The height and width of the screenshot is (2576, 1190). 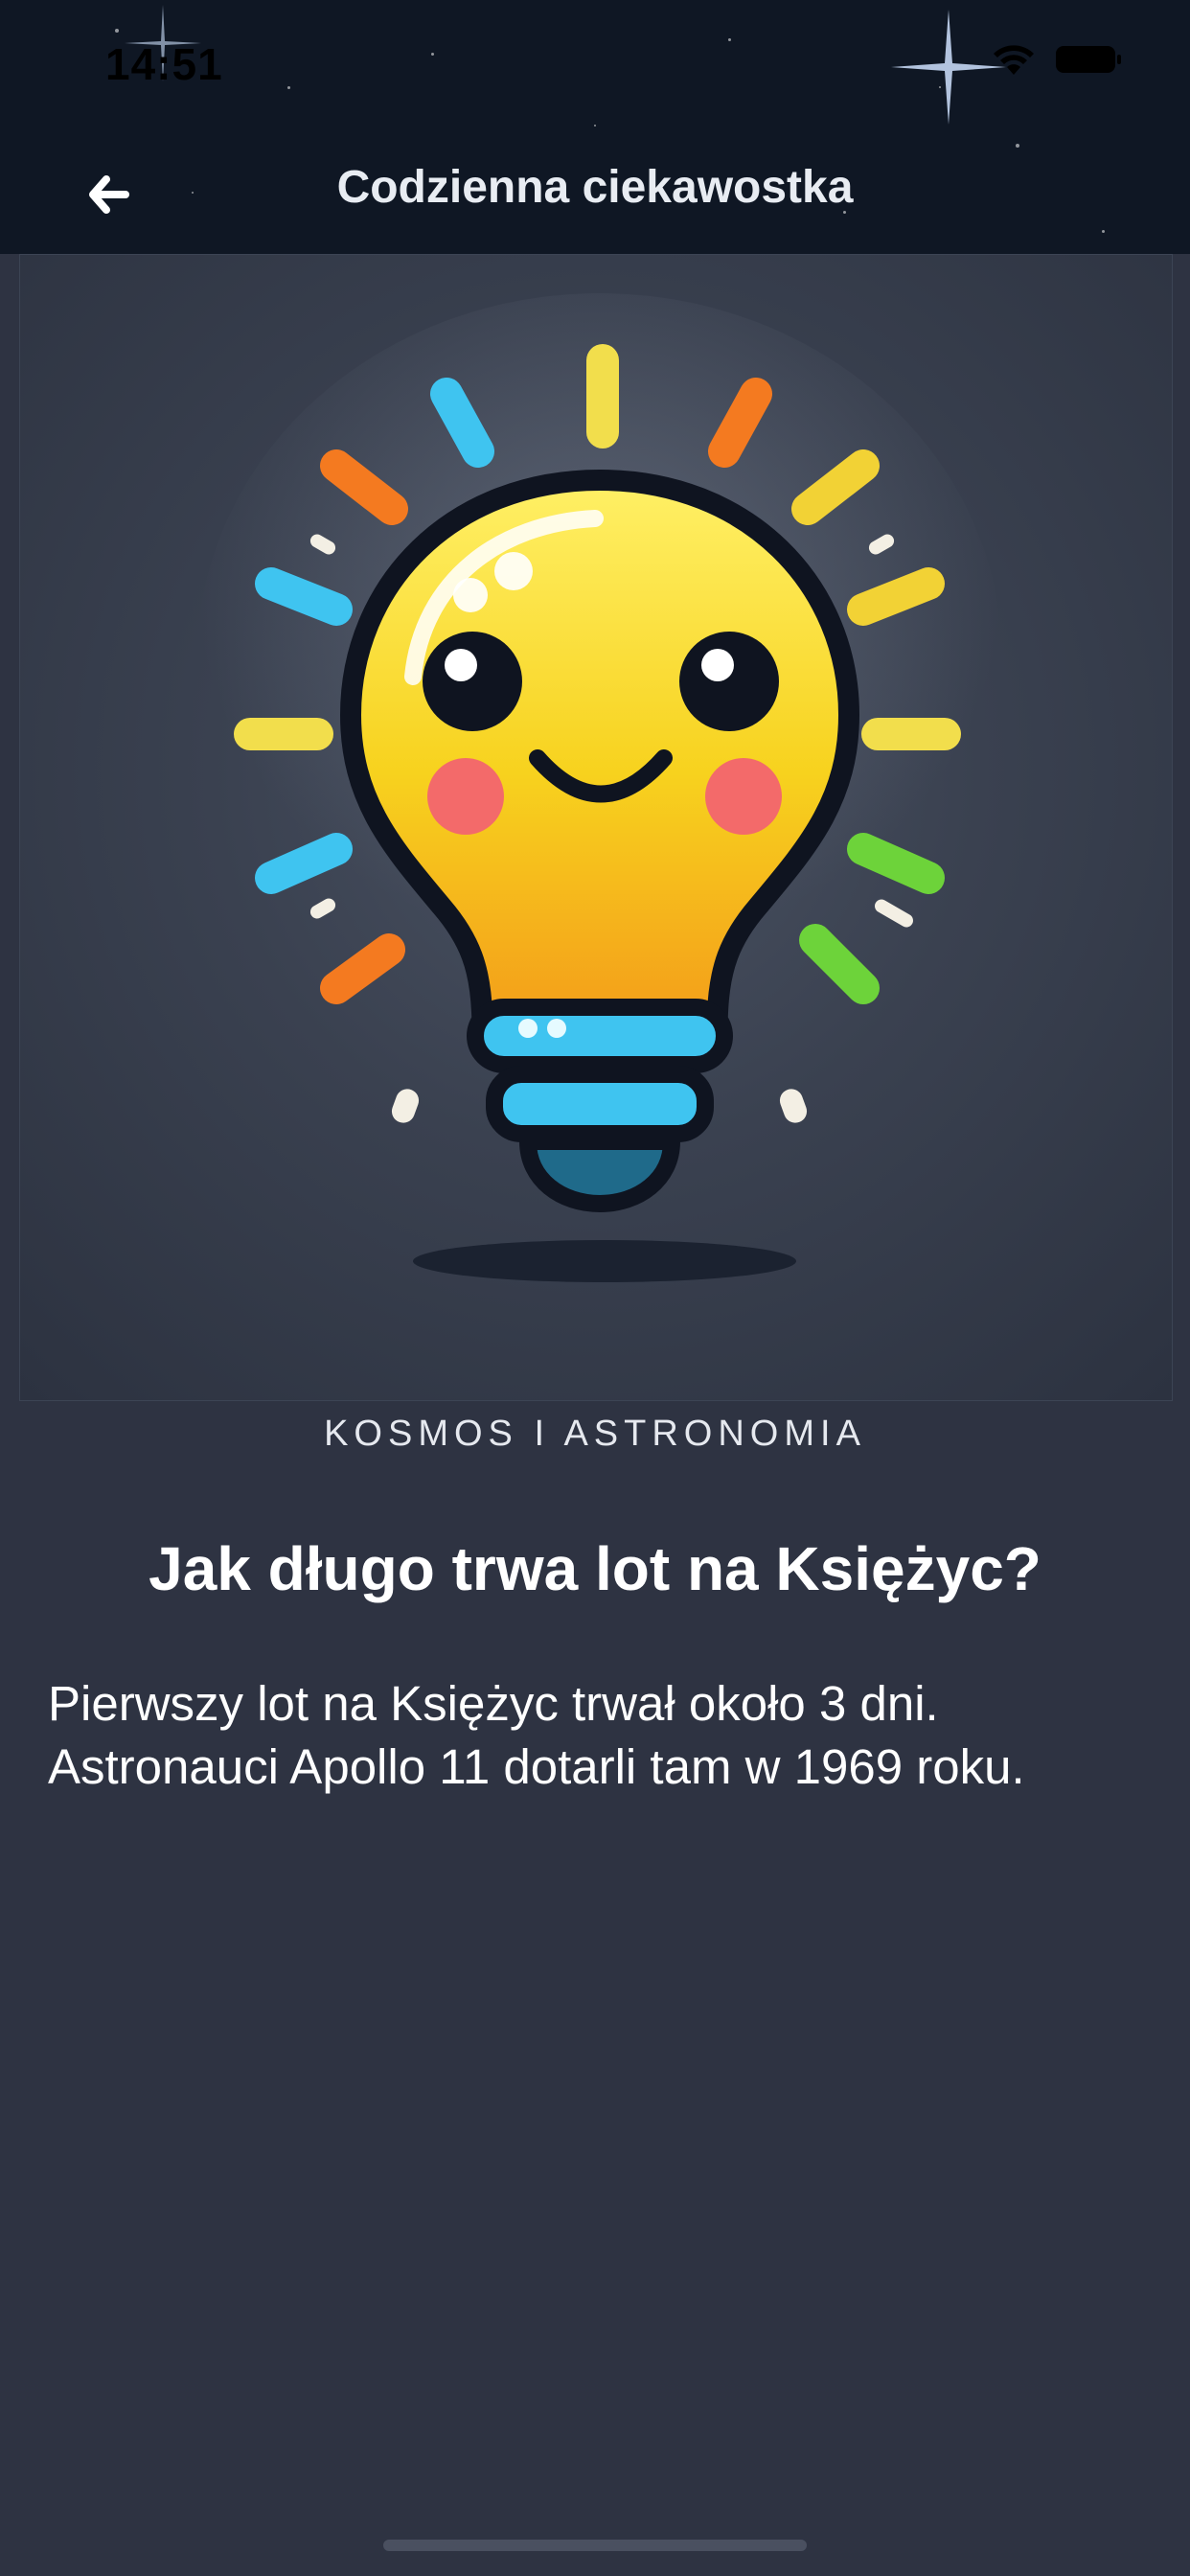 What do you see at coordinates (1014, 60) in the screenshot?
I see `wifi-icon` at bounding box center [1014, 60].